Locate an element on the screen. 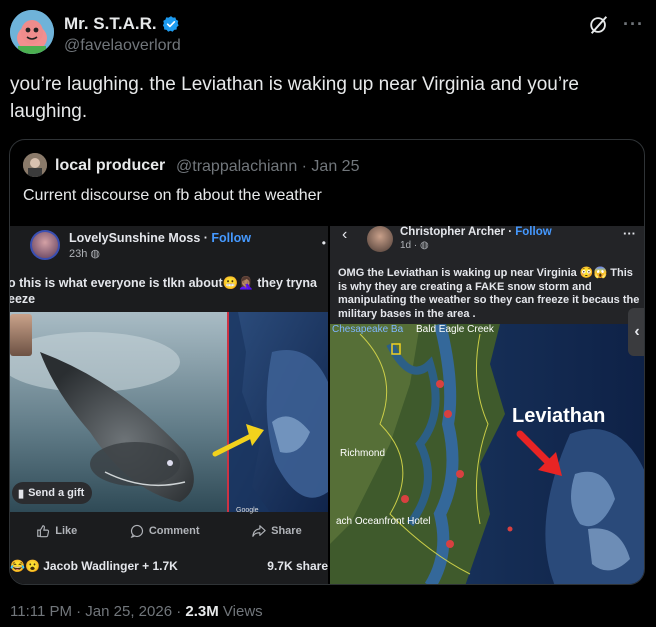 This screenshot has width=656, height=627. quoted-author-meta: @trappalachiann · Jan 25 is located at coordinates (268, 166).